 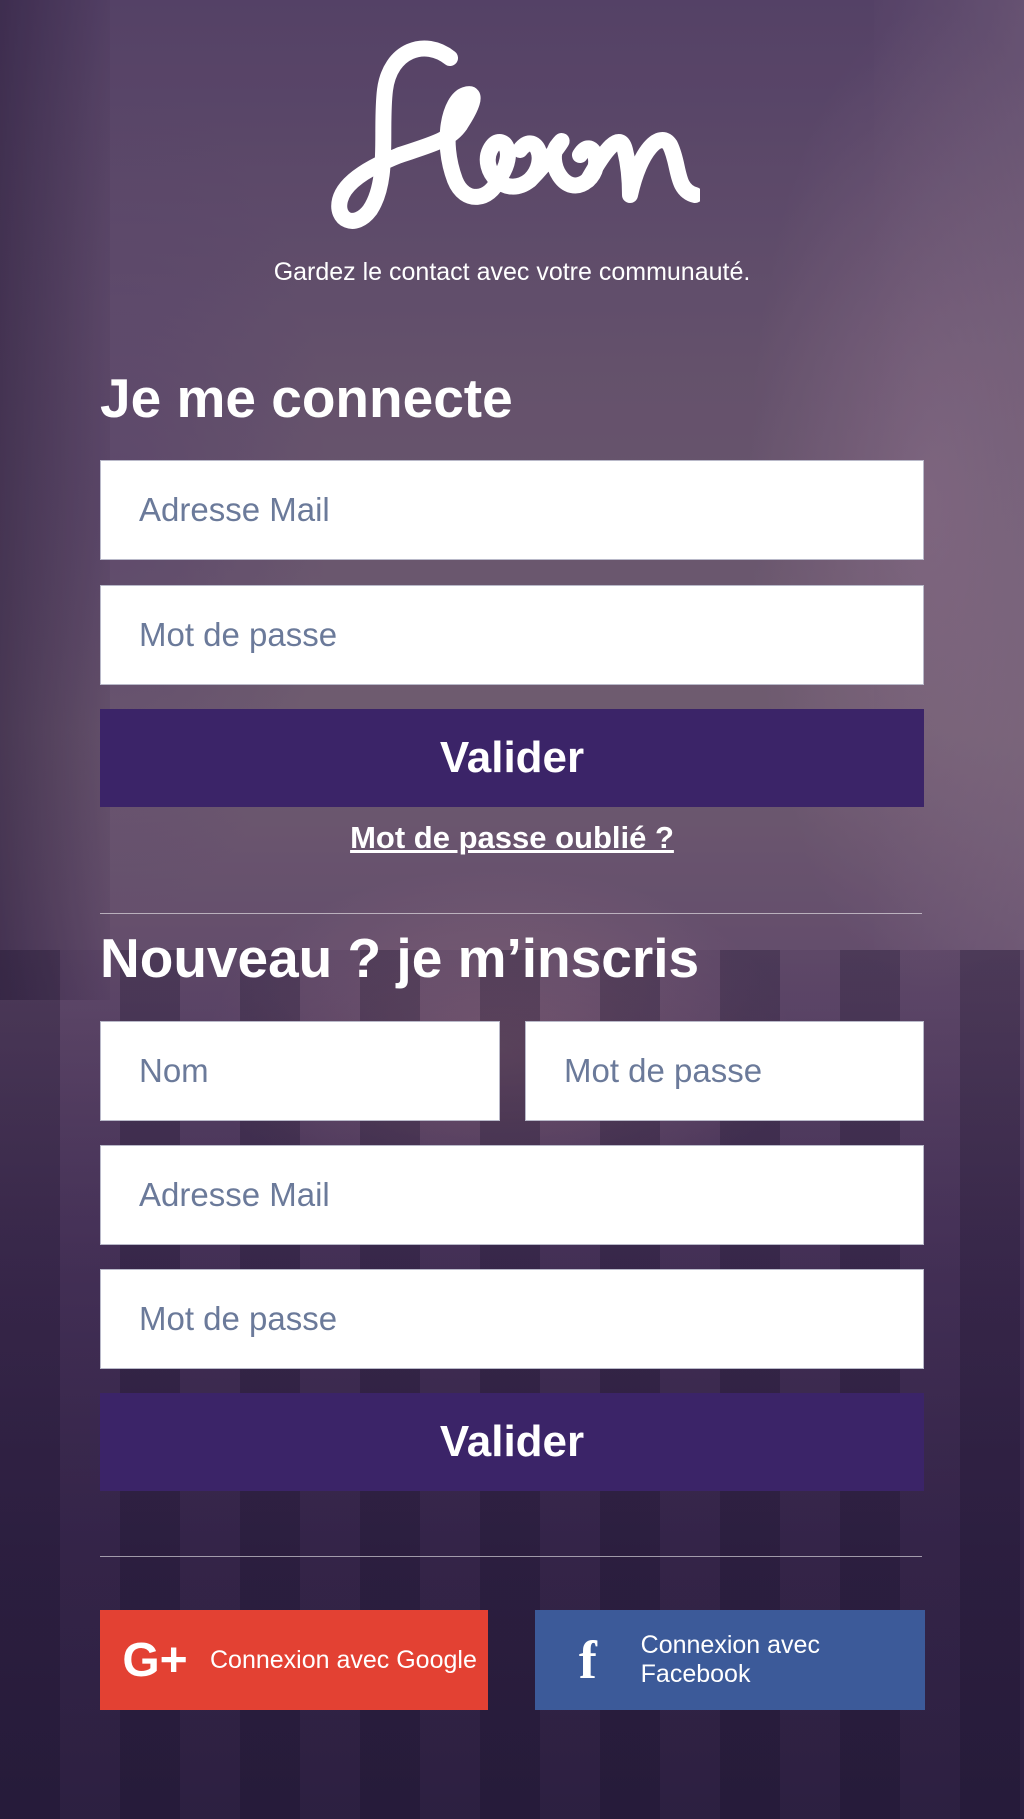 What do you see at coordinates (155, 1660) in the screenshot?
I see `google-plus-icon: G+` at bounding box center [155, 1660].